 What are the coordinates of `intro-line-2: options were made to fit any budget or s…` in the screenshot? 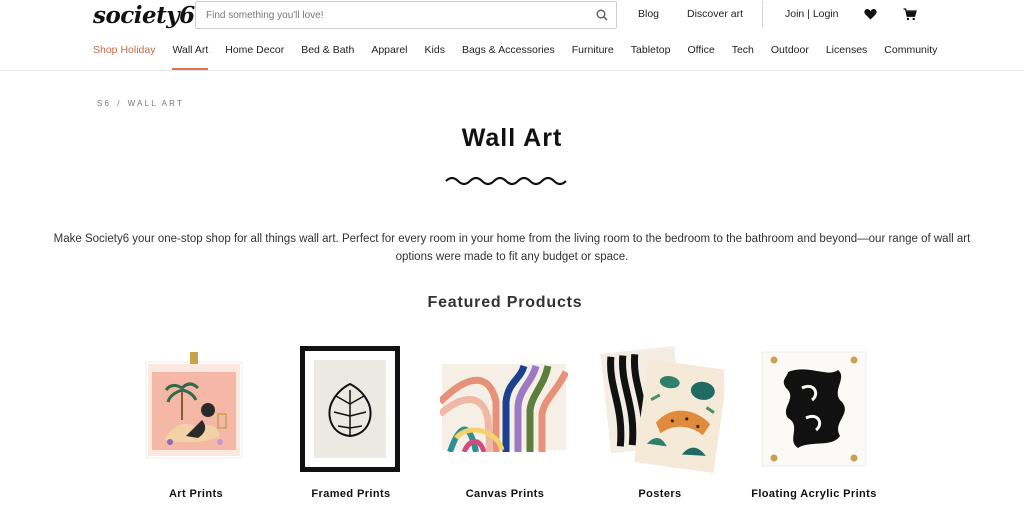 It's located at (512, 257).